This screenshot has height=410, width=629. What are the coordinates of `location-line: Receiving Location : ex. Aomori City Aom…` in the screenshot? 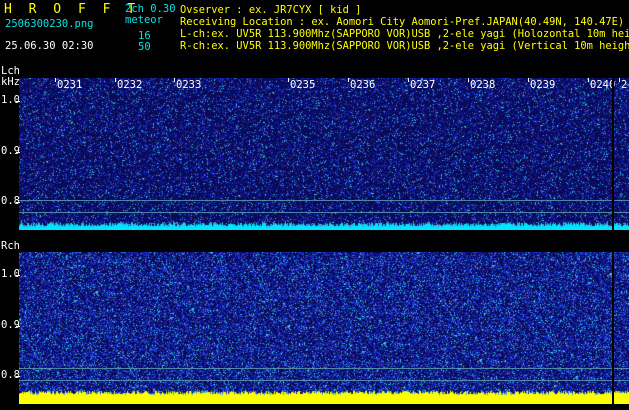 It's located at (402, 22).